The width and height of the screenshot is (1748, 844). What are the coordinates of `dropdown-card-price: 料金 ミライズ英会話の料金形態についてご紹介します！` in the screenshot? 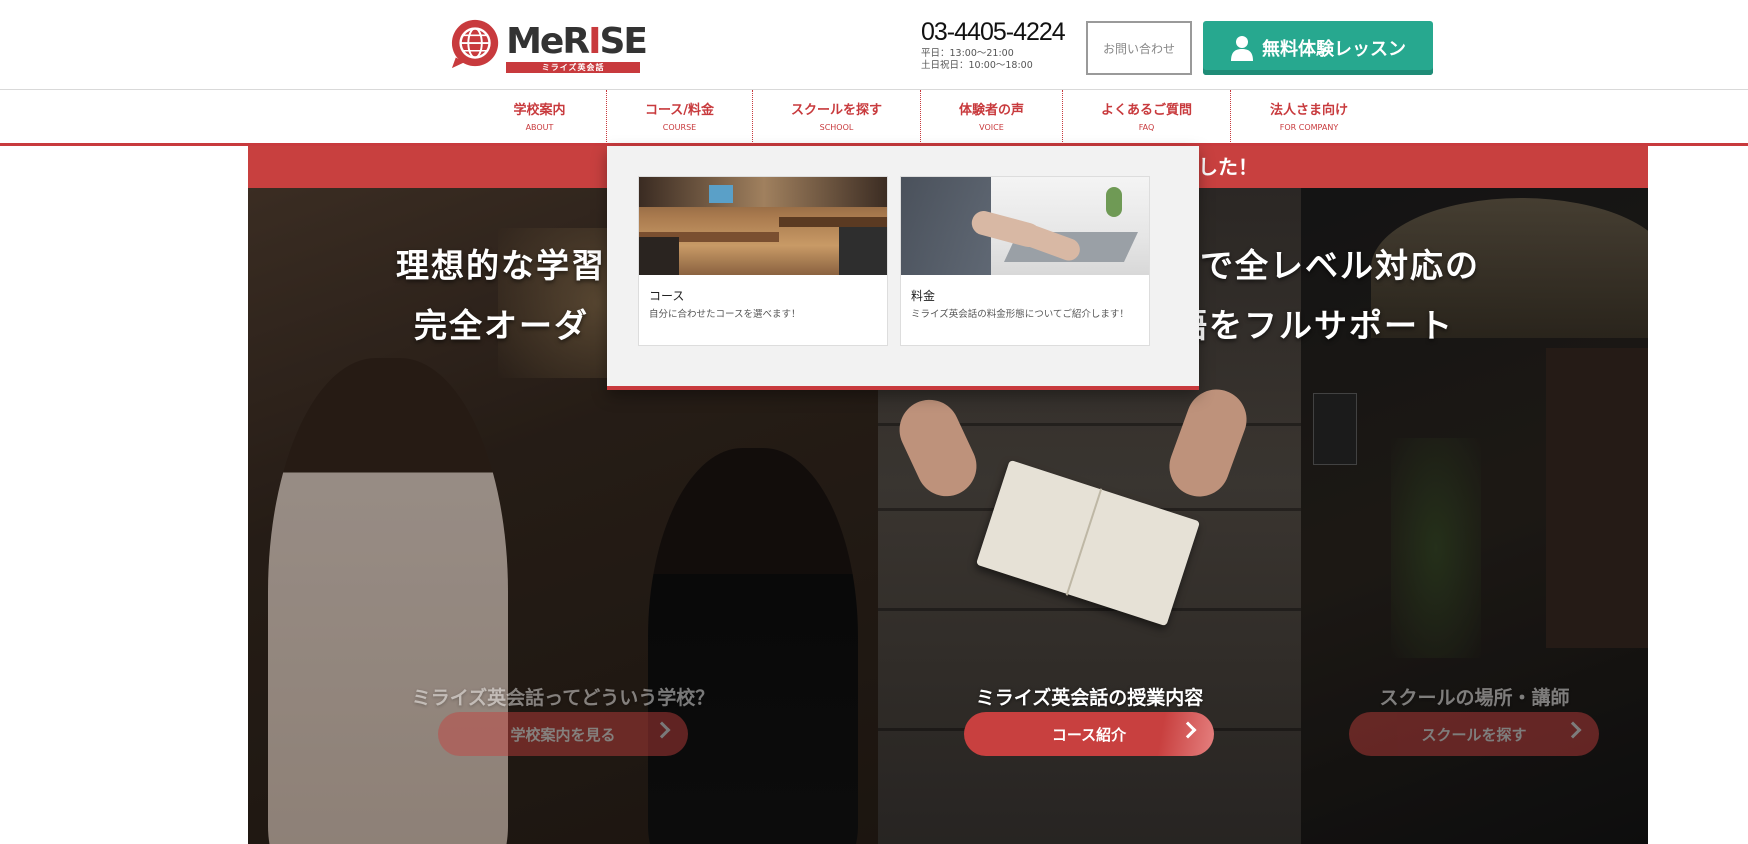 It's located at (1025, 261).